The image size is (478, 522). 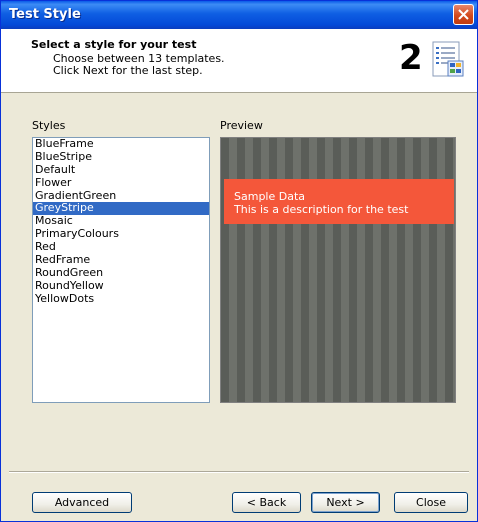 What do you see at coordinates (431, 502) in the screenshot?
I see `close-button: Close` at bounding box center [431, 502].